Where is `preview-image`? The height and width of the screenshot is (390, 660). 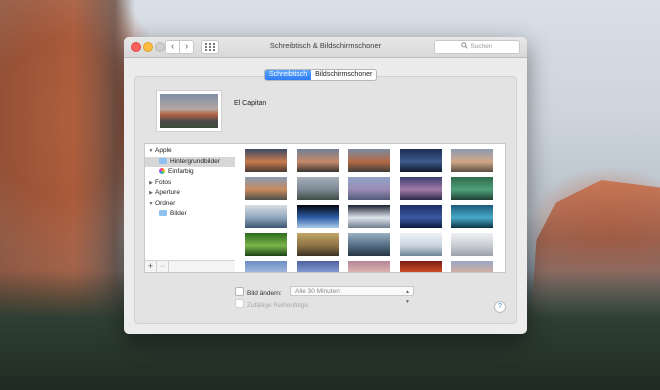 preview-image is located at coordinates (189, 111).